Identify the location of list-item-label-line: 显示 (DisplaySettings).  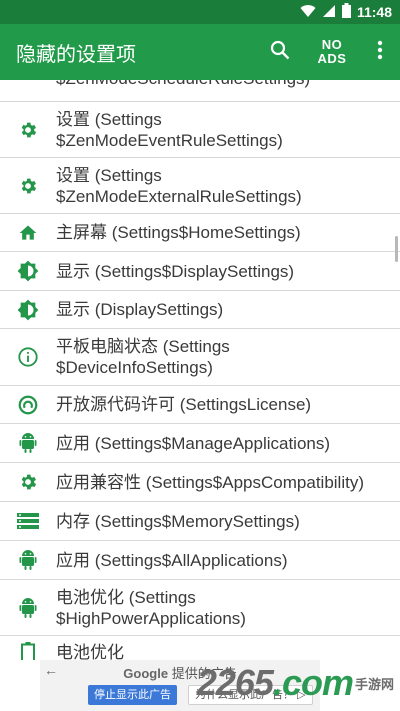
(140, 309).